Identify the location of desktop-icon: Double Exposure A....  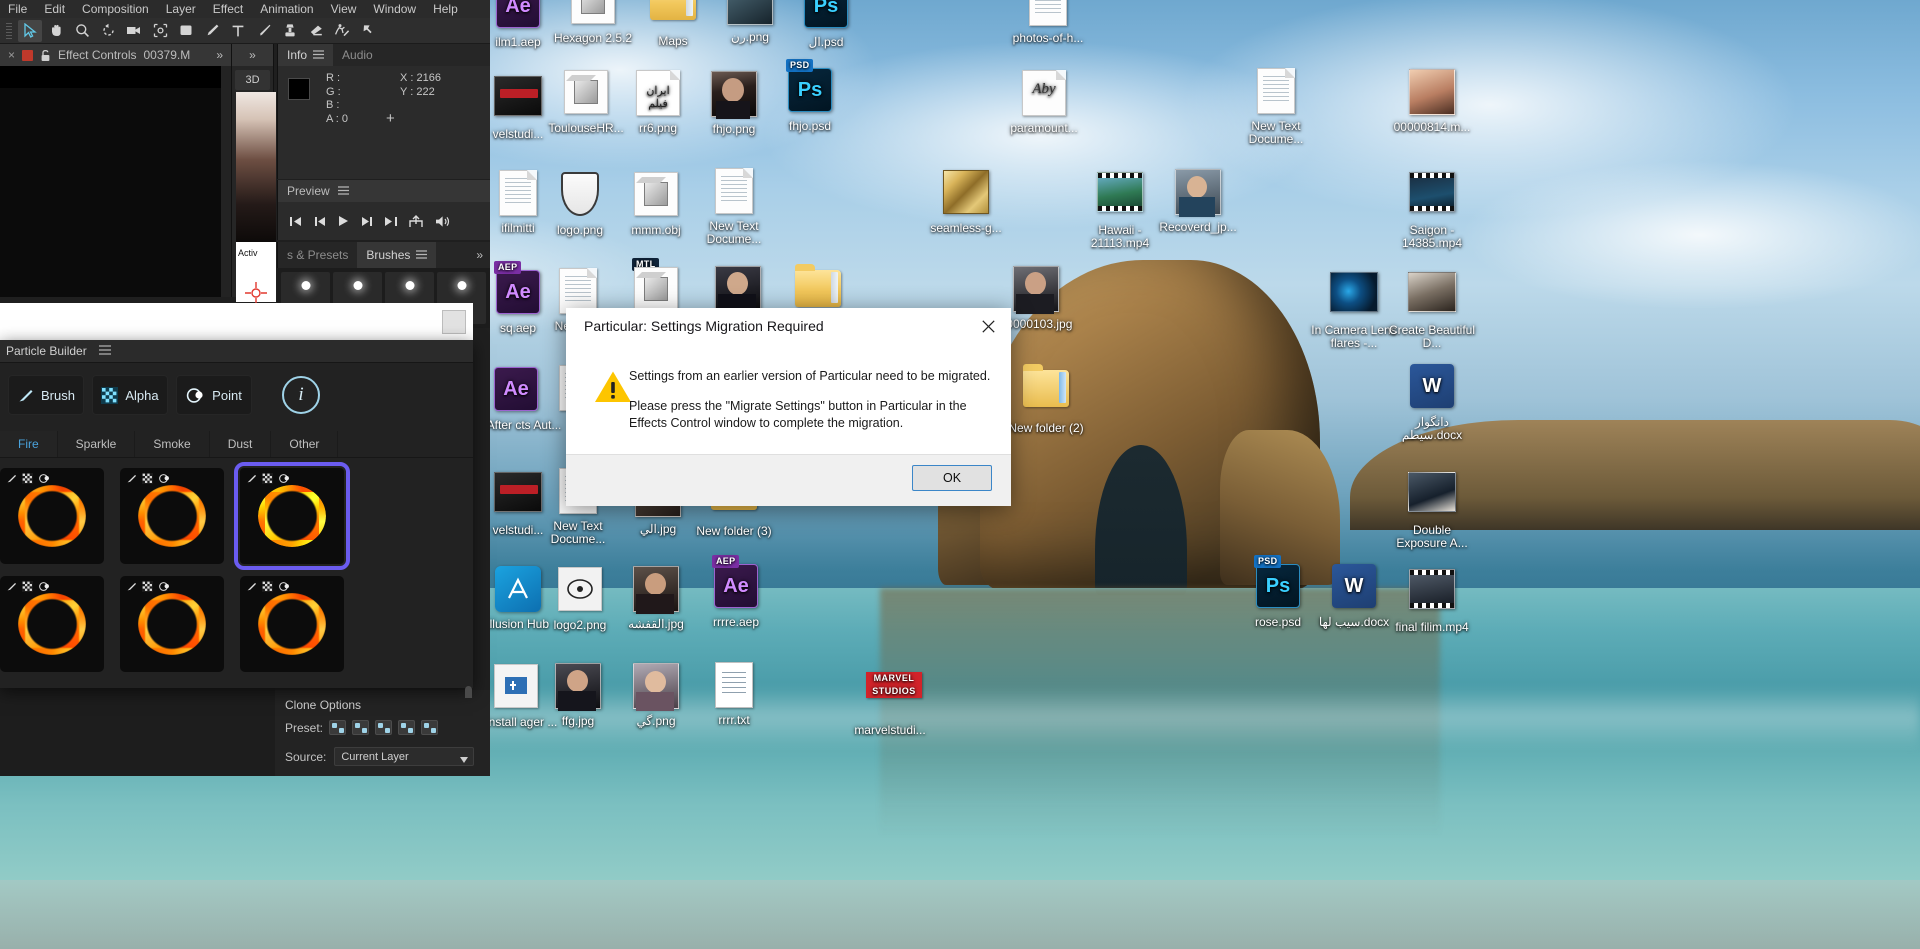
(1432, 509).